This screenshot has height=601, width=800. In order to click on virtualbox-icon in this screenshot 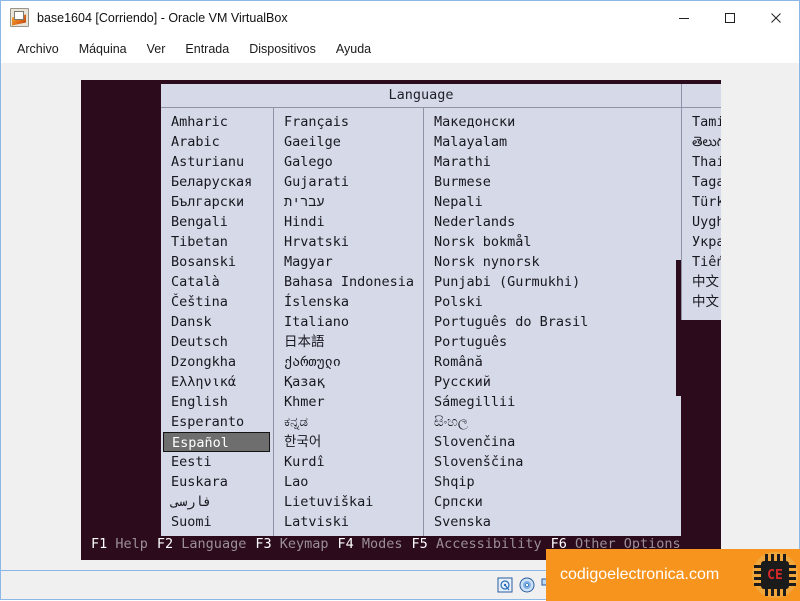, I will do `click(19, 17)`.